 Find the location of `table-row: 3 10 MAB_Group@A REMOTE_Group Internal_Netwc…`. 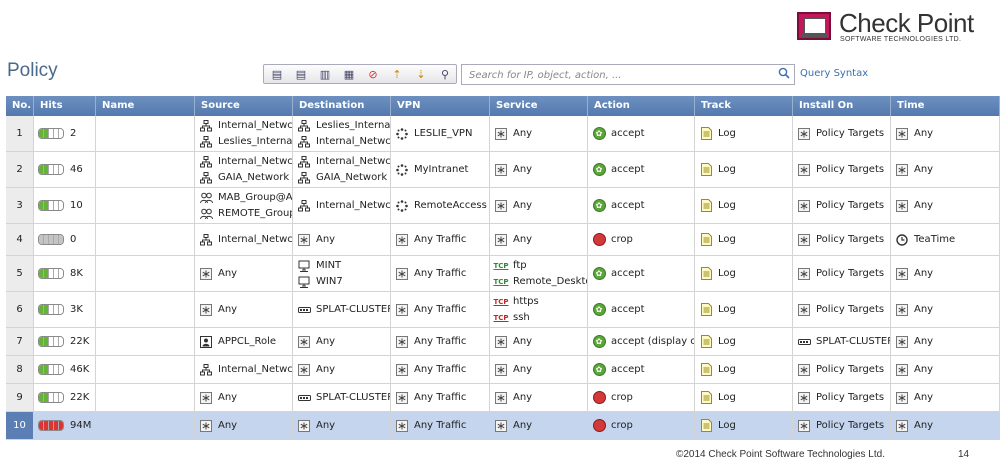

table-row: 3 10 MAB_Group@A REMOTE_Group Internal_Netwc… is located at coordinates (503, 206).